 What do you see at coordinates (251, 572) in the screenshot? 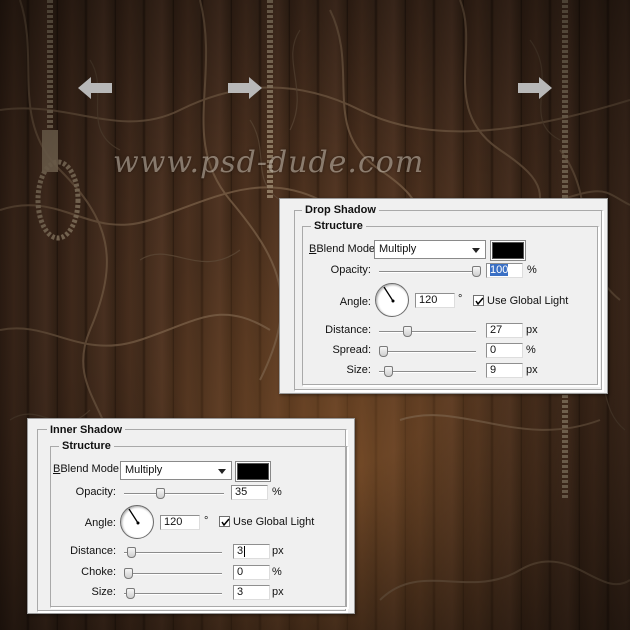
I see `choke-input: 0` at bounding box center [251, 572].